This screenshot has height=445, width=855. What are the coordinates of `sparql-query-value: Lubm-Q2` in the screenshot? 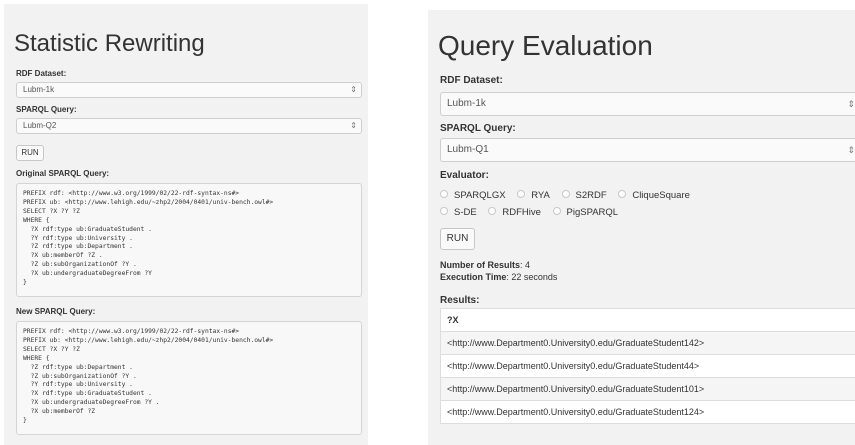 It's located at (40, 125).